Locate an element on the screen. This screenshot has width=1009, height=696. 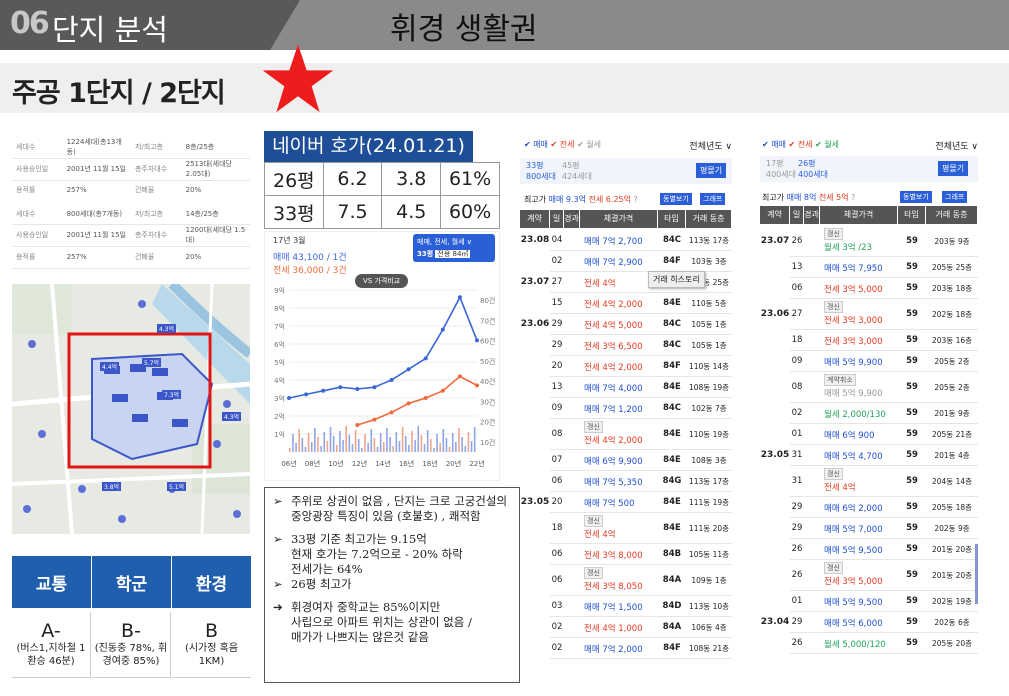
table-row: 06 전세 3억 5,000 59 203동 18층 is located at coordinates (869, 288).